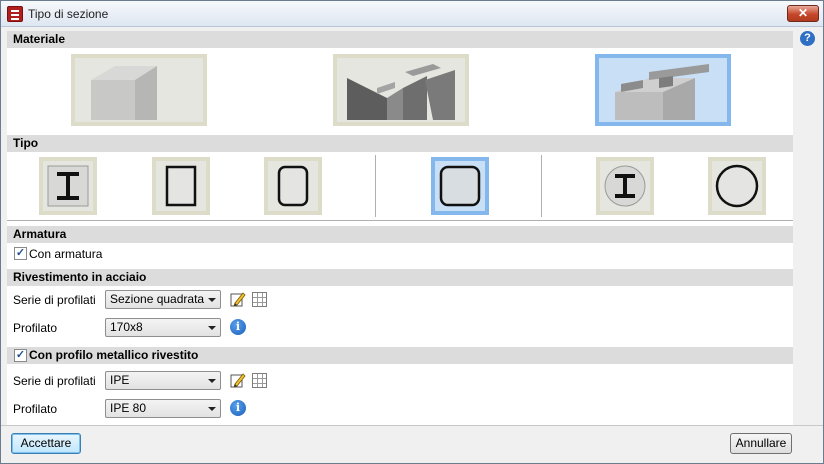 This screenshot has height=464, width=824. I want to click on tipo-rectangular-tube, so click(181, 186).